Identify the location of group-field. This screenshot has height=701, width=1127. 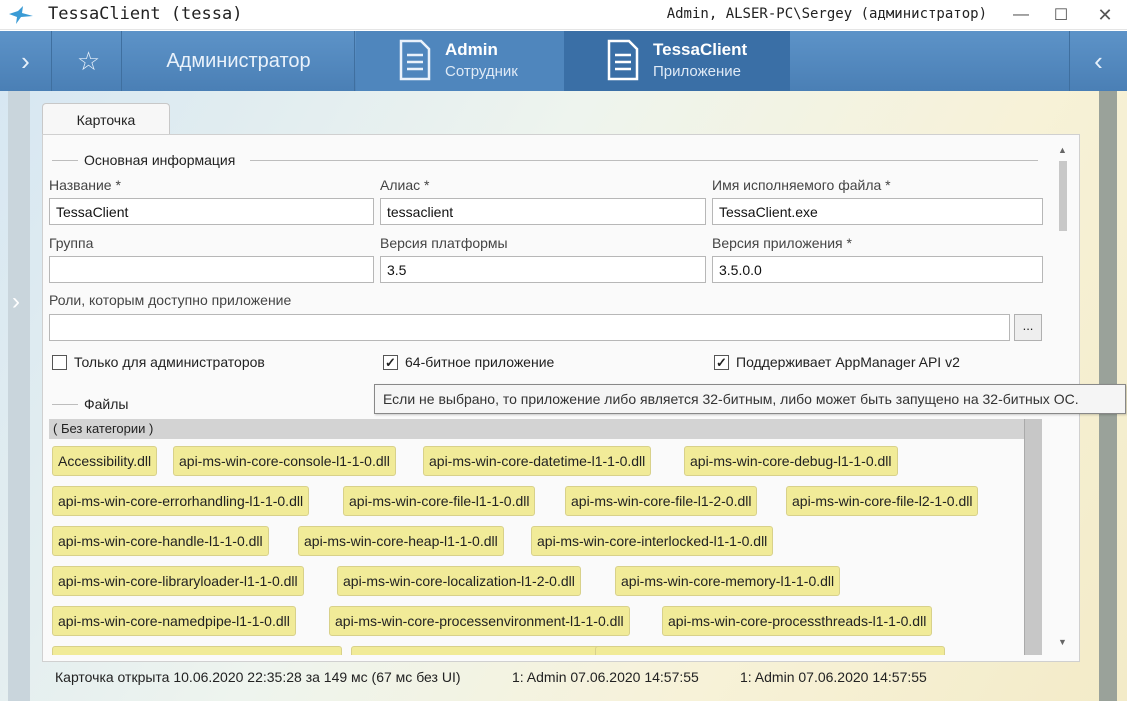
(211, 269).